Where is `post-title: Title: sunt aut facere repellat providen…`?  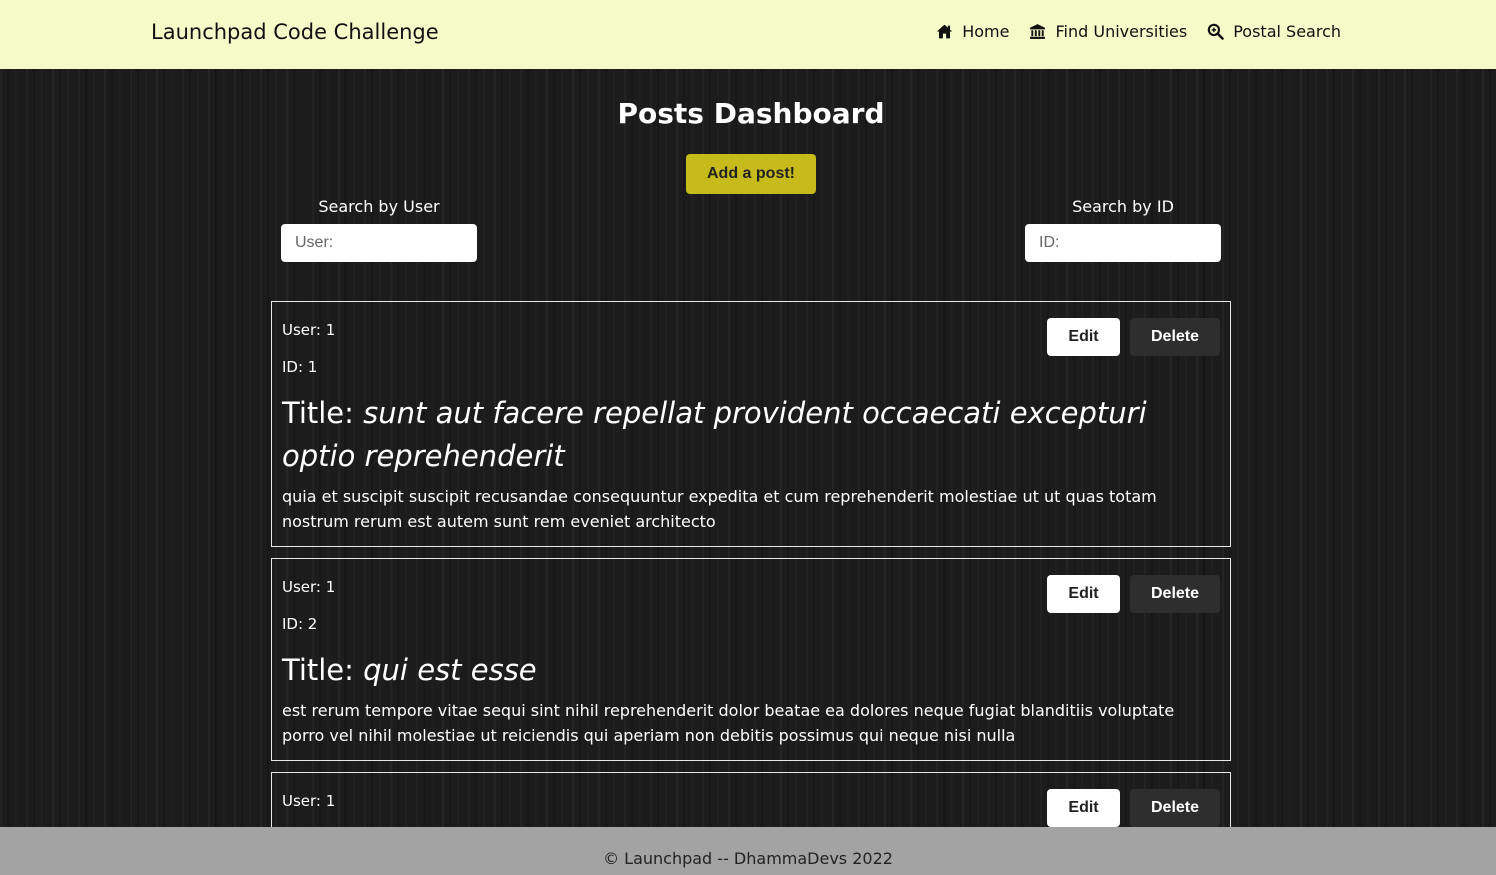
post-title: Title: sunt aut facere repellat providen… is located at coordinates (751, 435).